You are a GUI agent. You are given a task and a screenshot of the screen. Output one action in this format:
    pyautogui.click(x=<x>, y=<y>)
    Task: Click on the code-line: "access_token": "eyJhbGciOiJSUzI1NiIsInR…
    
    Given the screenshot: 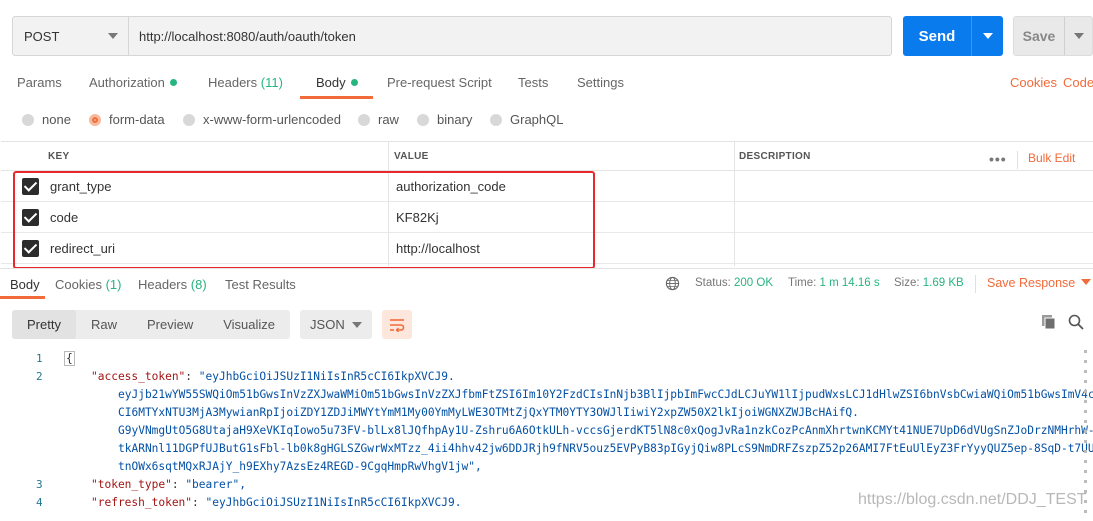 What is the action you would take?
    pyautogui.click(x=273, y=376)
    